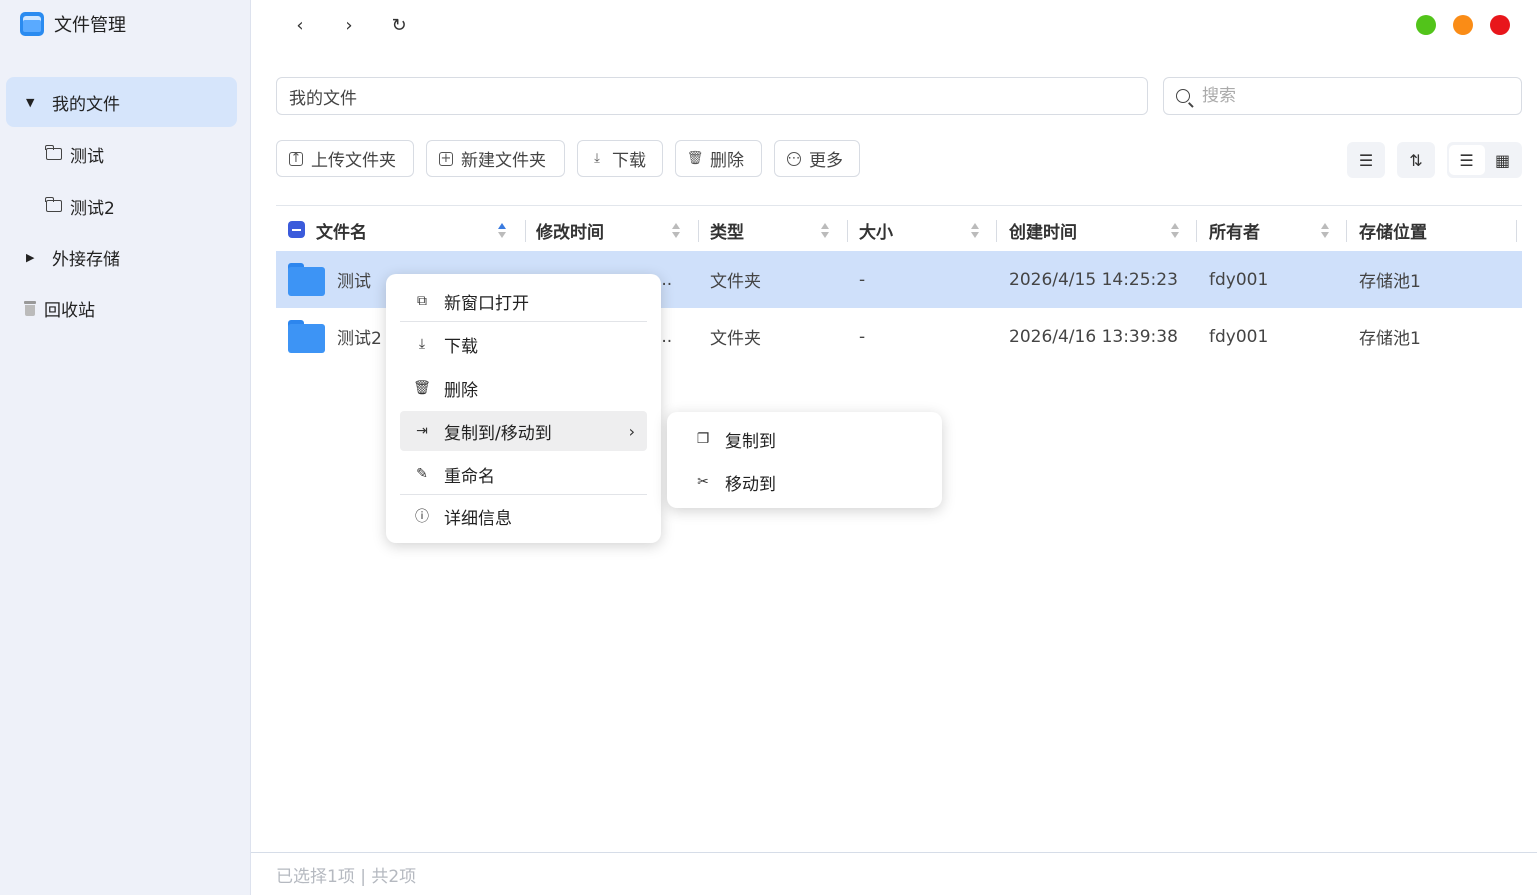  I want to click on menu-item-copy-to: ❐ 复制到, so click(804, 439).